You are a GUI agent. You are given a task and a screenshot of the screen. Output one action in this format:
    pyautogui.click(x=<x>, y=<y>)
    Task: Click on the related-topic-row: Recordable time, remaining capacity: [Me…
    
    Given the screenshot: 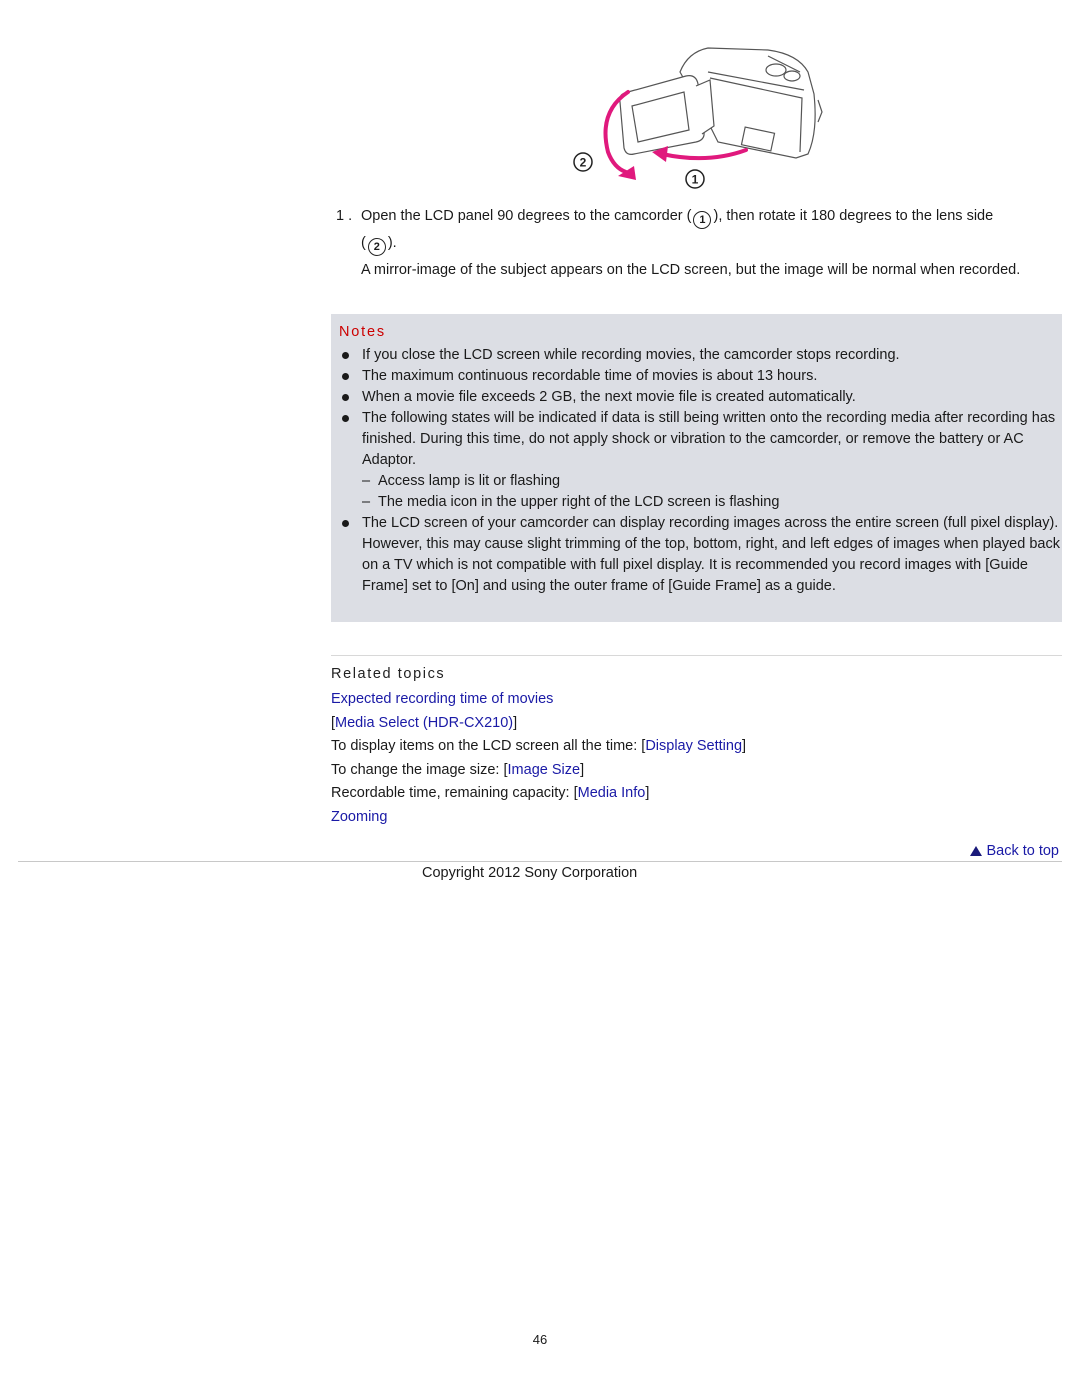 What is the action you would take?
    pyautogui.click(x=696, y=794)
    